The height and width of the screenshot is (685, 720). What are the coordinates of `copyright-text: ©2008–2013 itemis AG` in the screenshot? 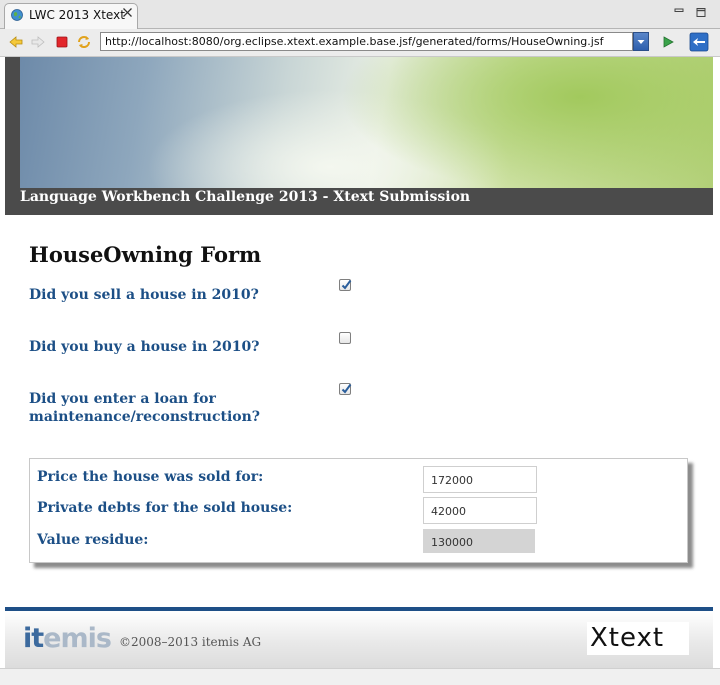 It's located at (190, 642).